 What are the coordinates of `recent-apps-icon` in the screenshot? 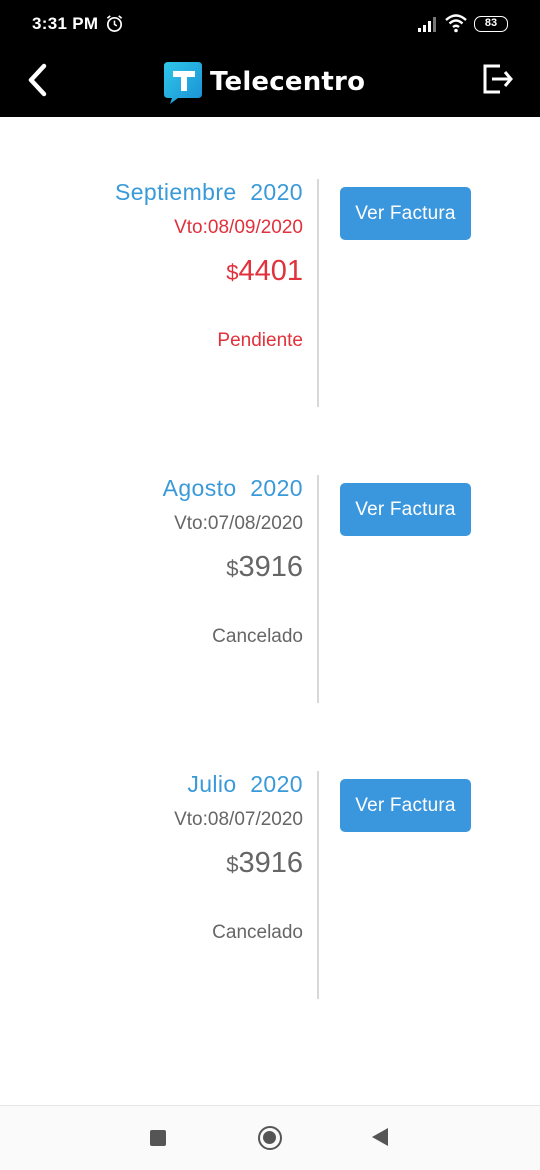 It's located at (158, 1138).